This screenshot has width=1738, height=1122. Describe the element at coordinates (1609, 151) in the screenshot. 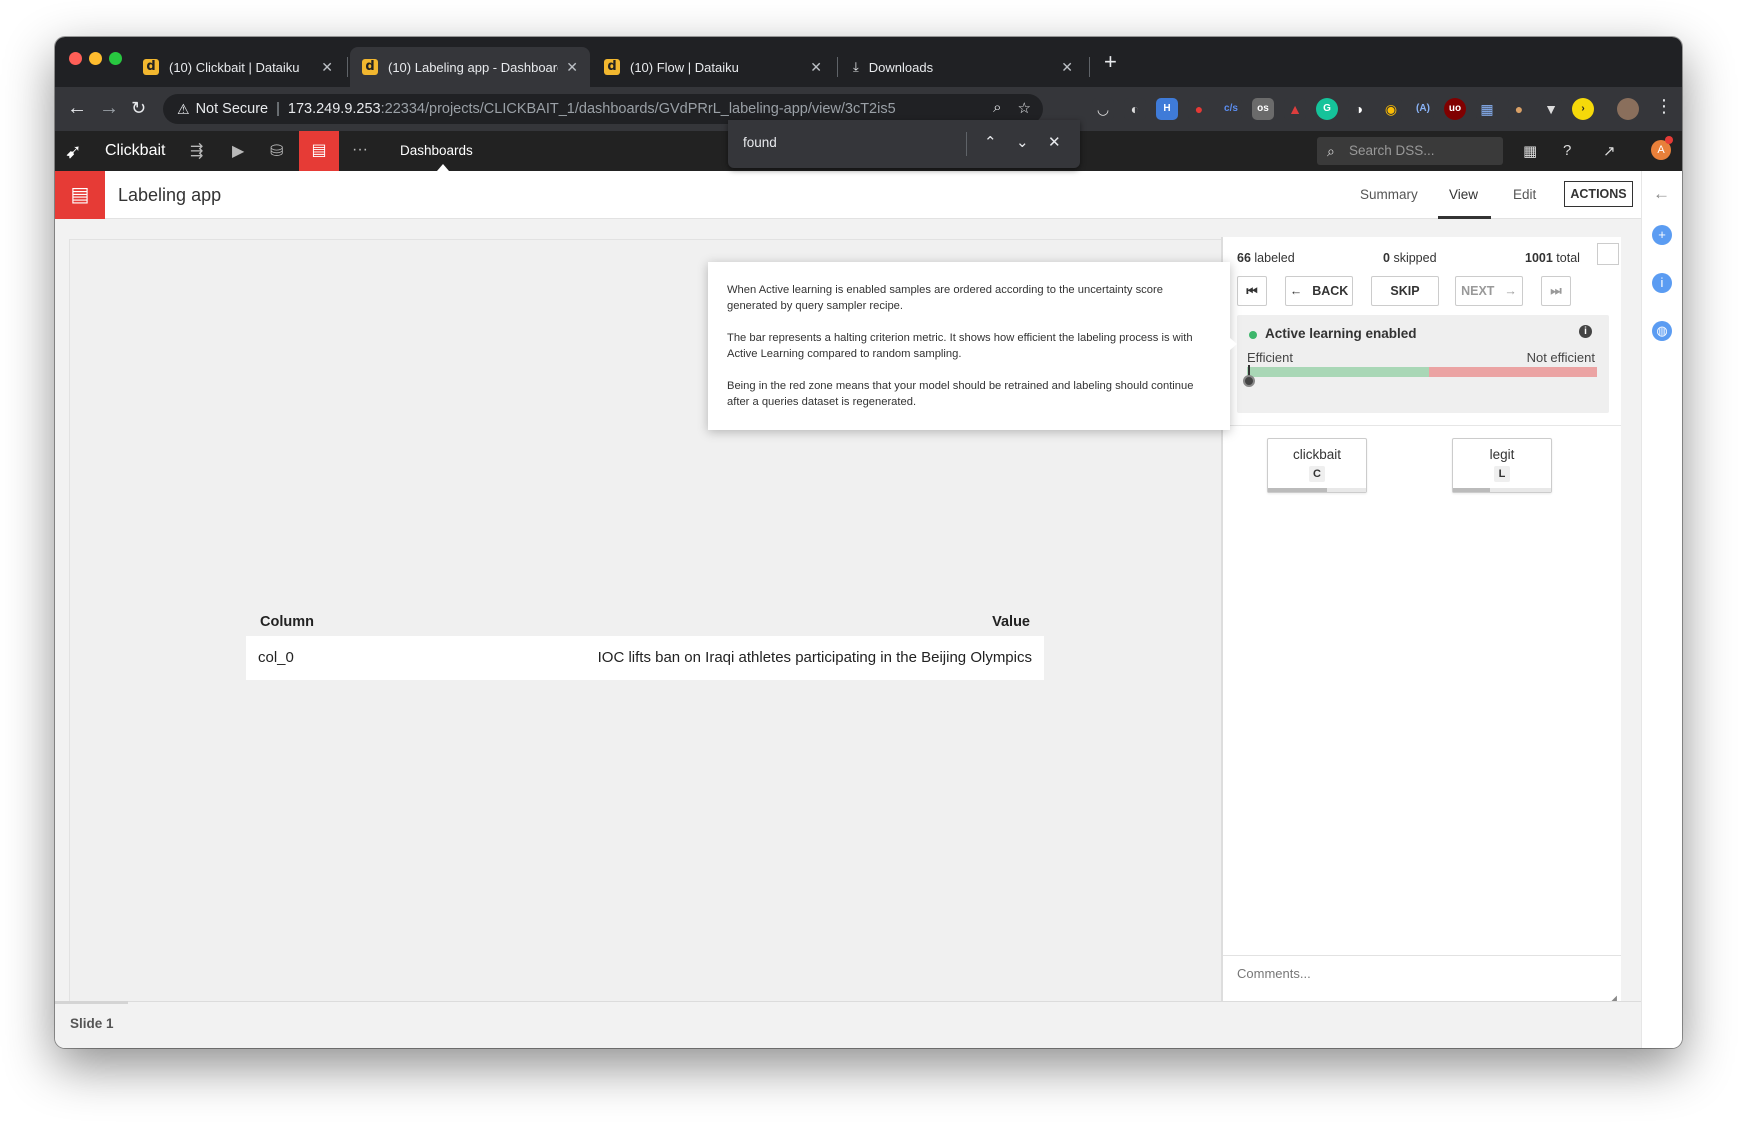

I see `trend-icon: ↗` at that location.